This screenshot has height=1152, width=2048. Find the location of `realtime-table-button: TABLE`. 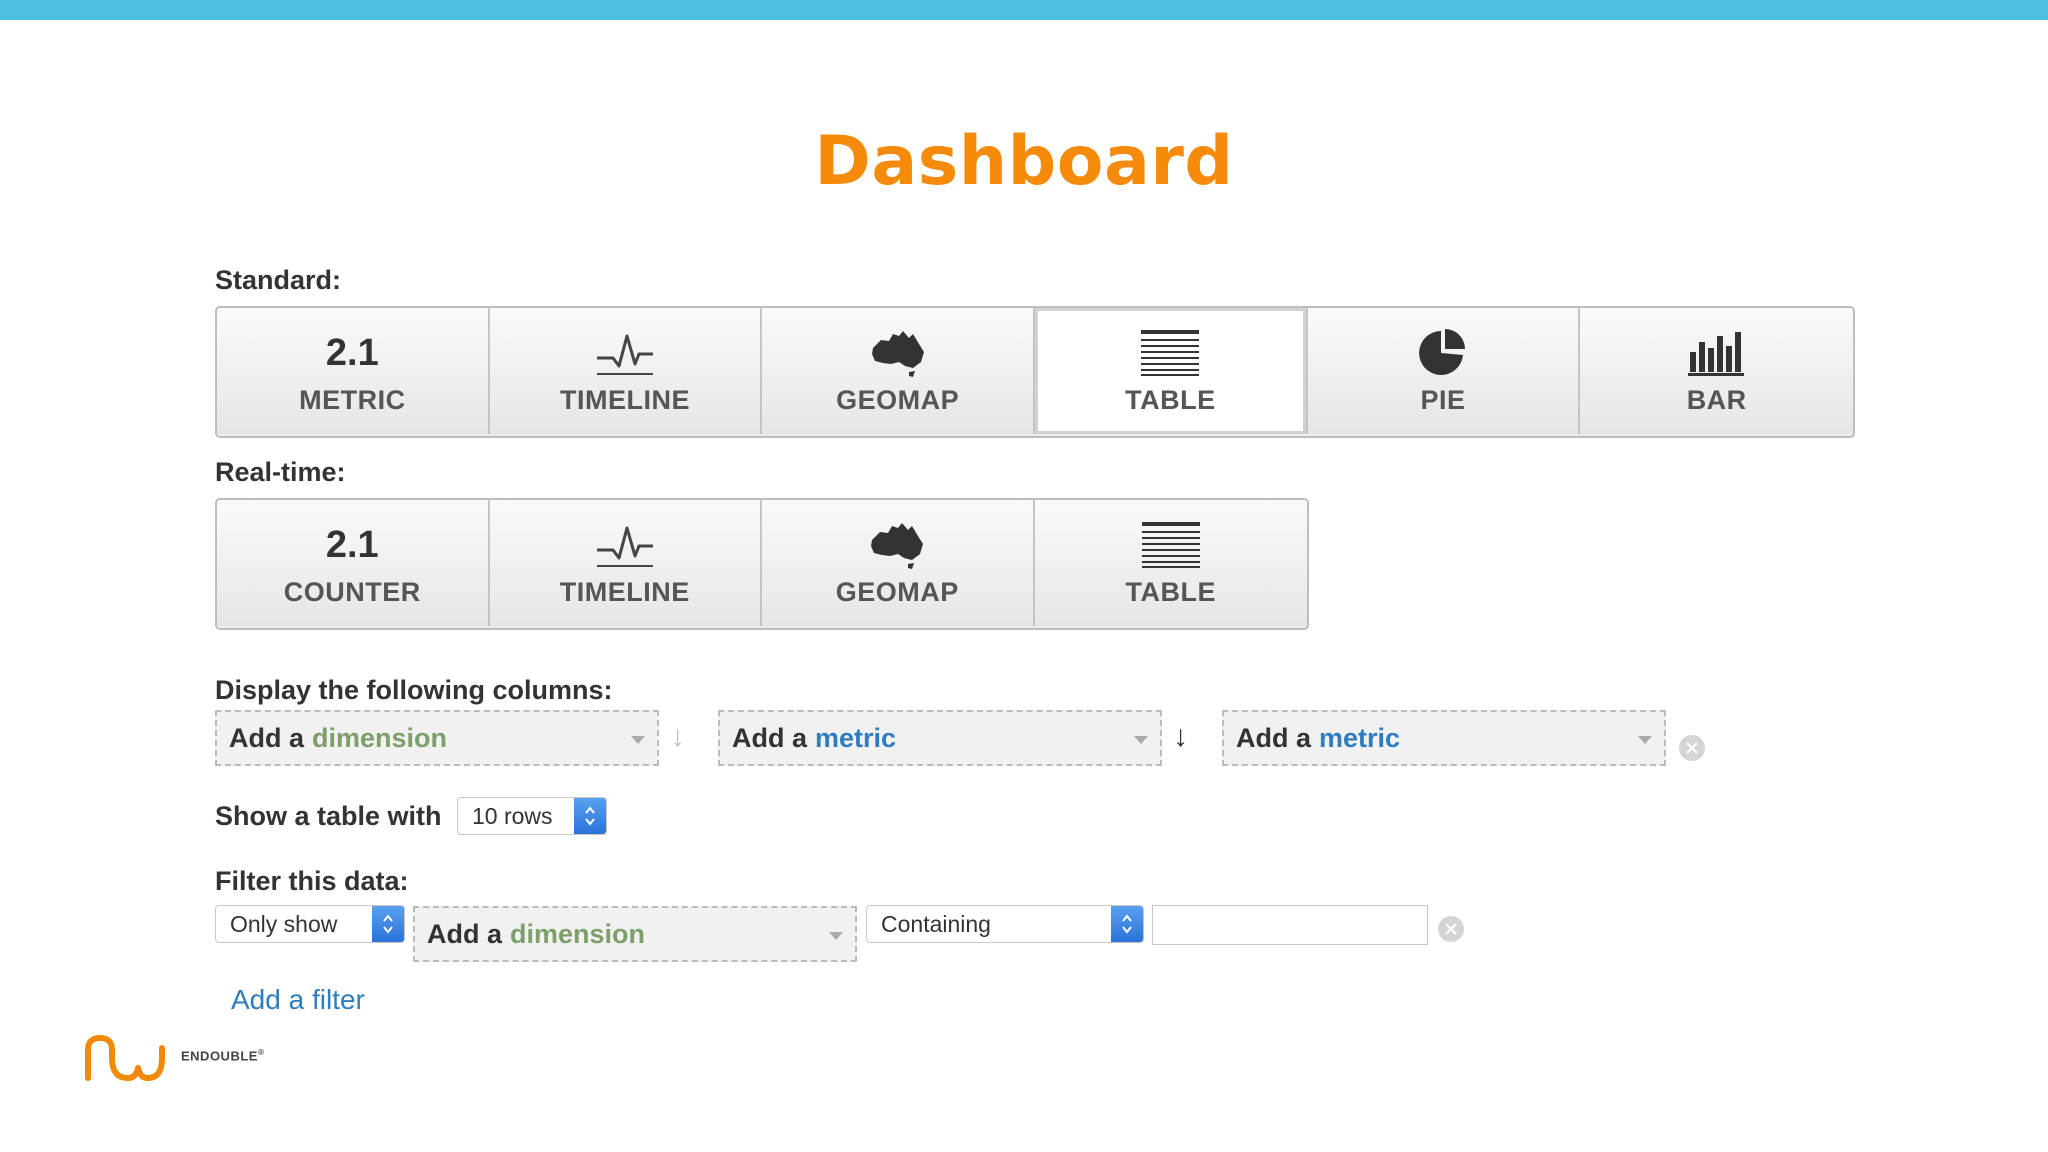

realtime-table-button: TABLE is located at coordinates (1170, 563).